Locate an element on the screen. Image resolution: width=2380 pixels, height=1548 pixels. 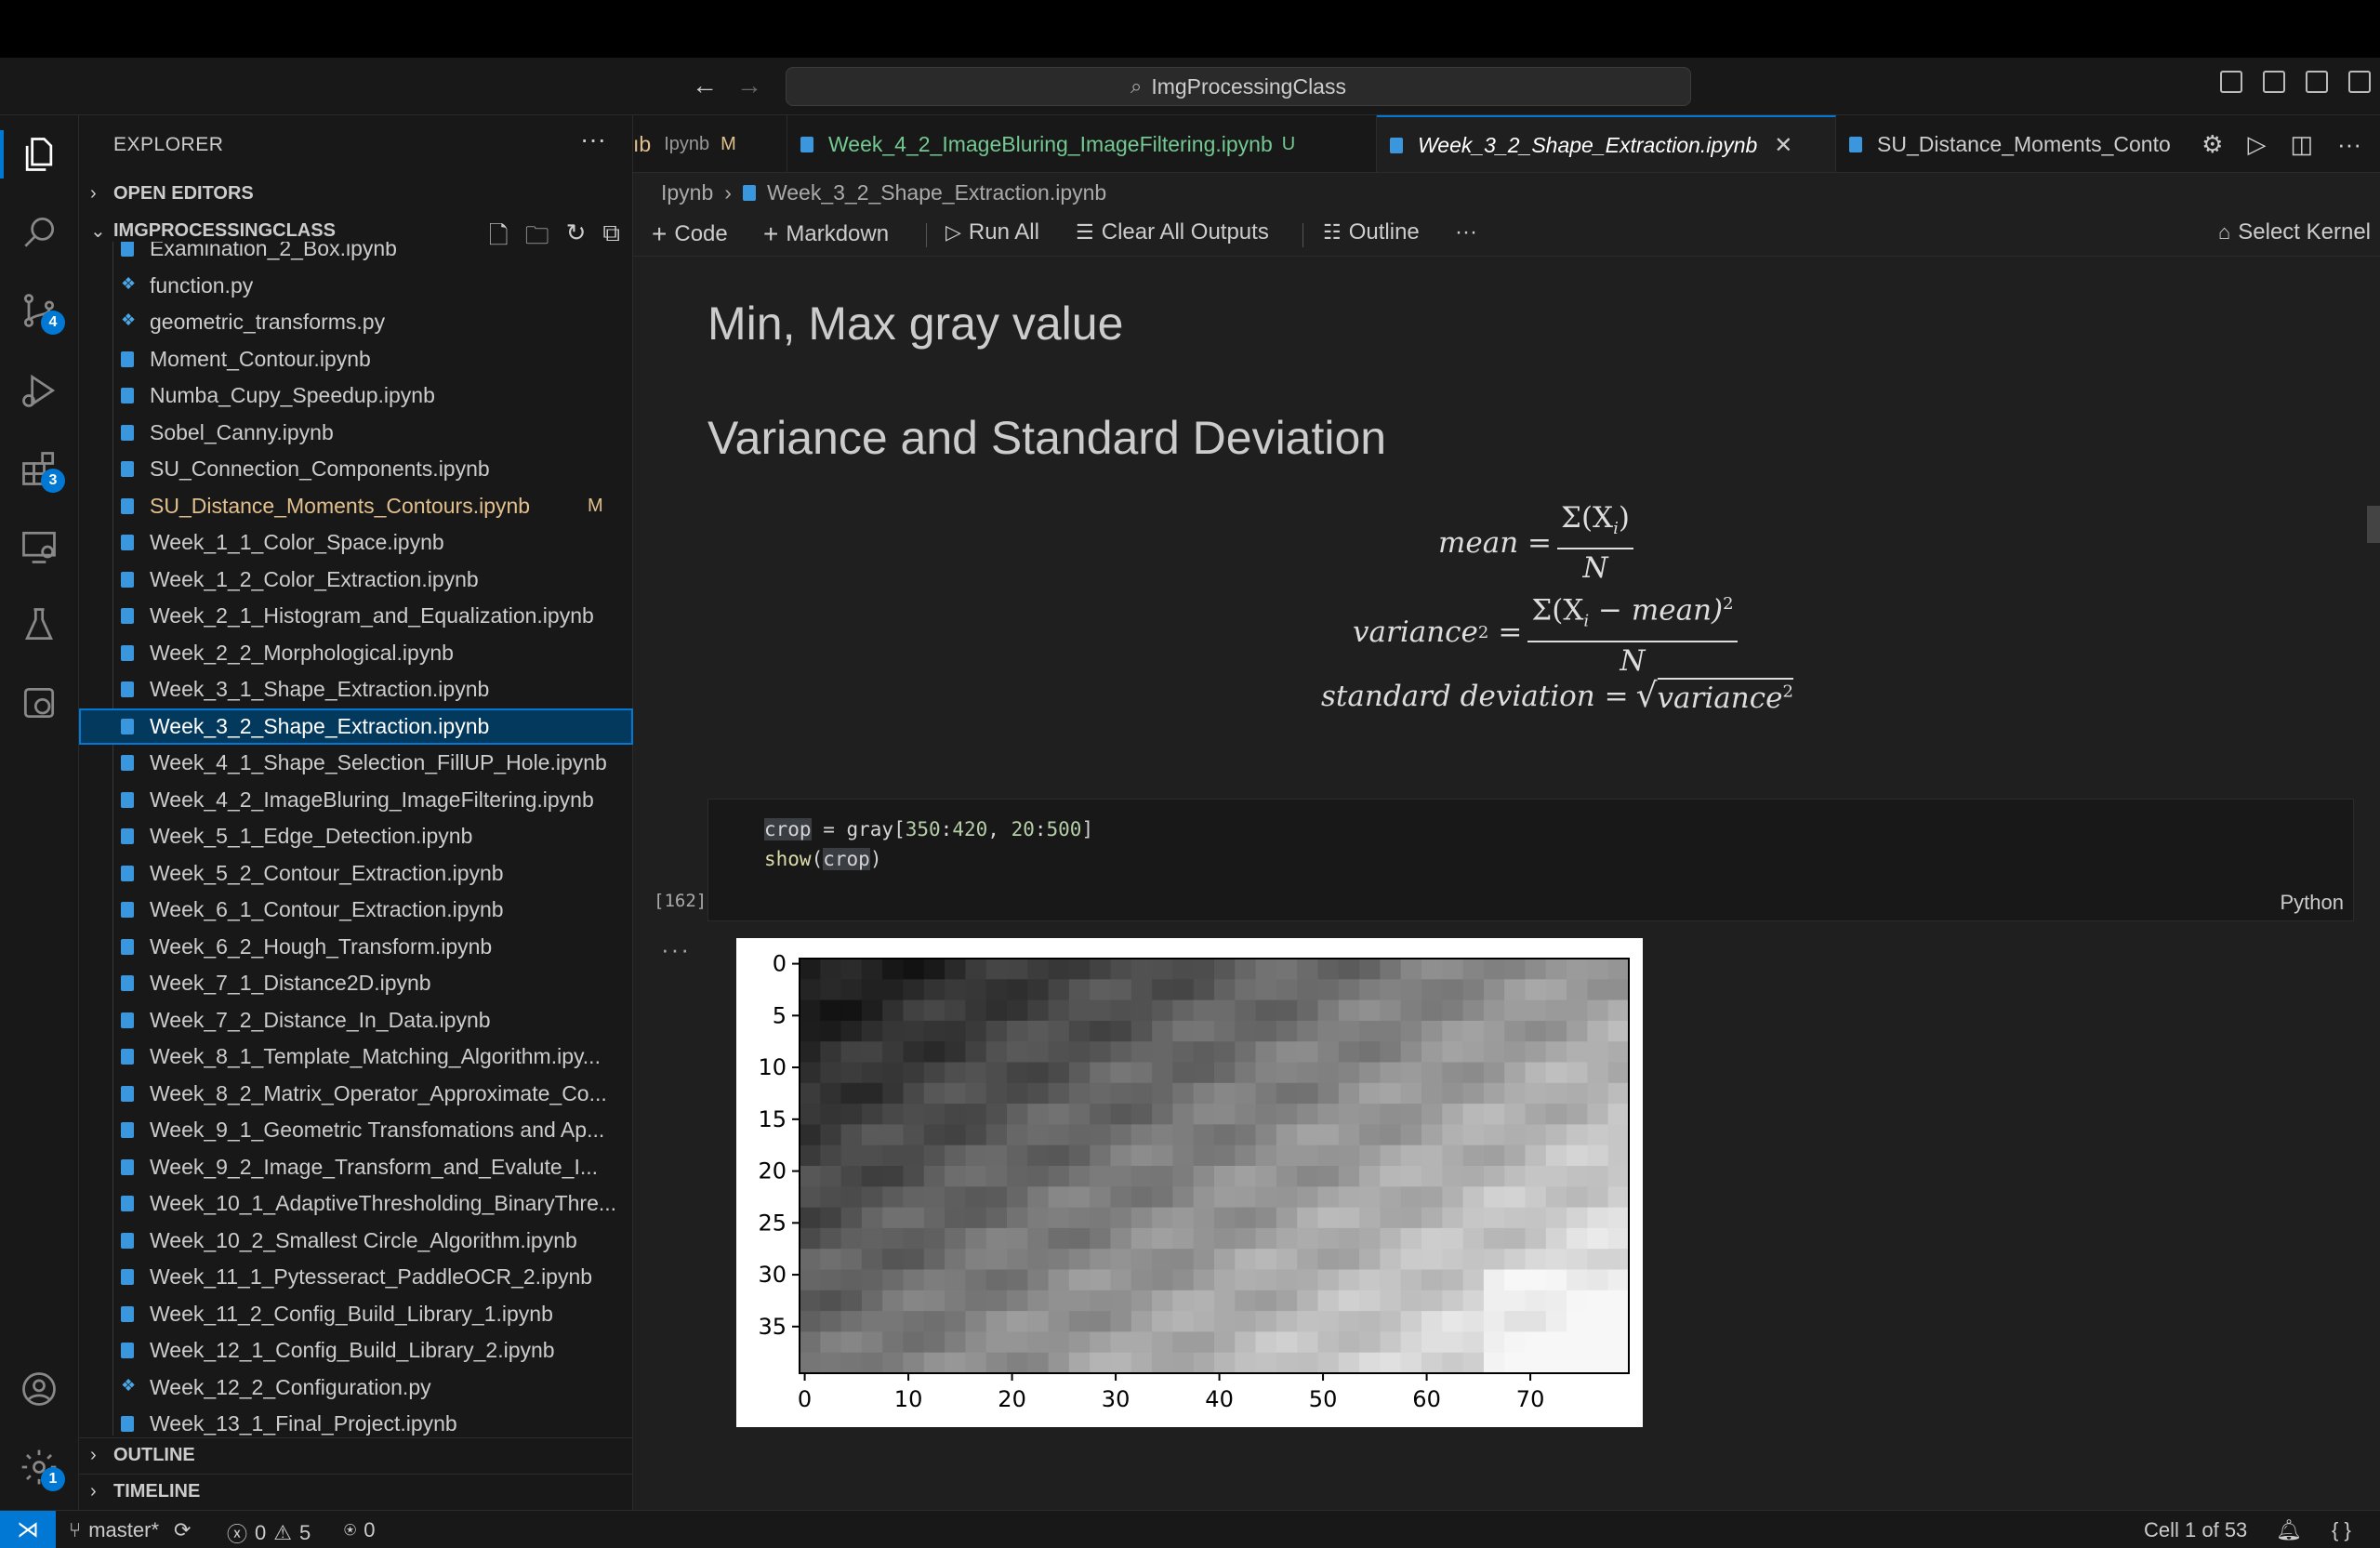
ports-status: ⍟ 0 is located at coordinates (359, 1530).